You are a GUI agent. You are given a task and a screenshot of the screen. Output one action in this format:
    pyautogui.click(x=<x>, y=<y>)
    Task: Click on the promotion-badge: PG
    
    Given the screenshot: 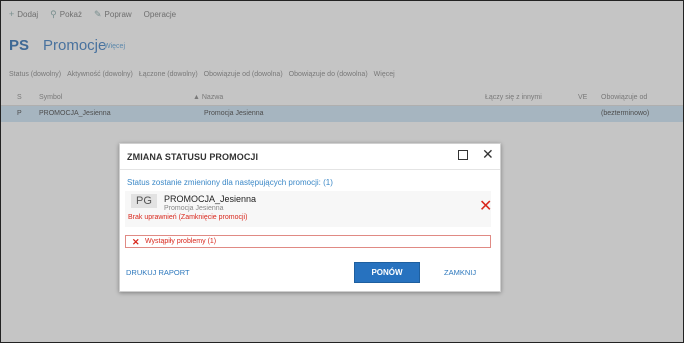 What is the action you would take?
    pyautogui.click(x=144, y=201)
    